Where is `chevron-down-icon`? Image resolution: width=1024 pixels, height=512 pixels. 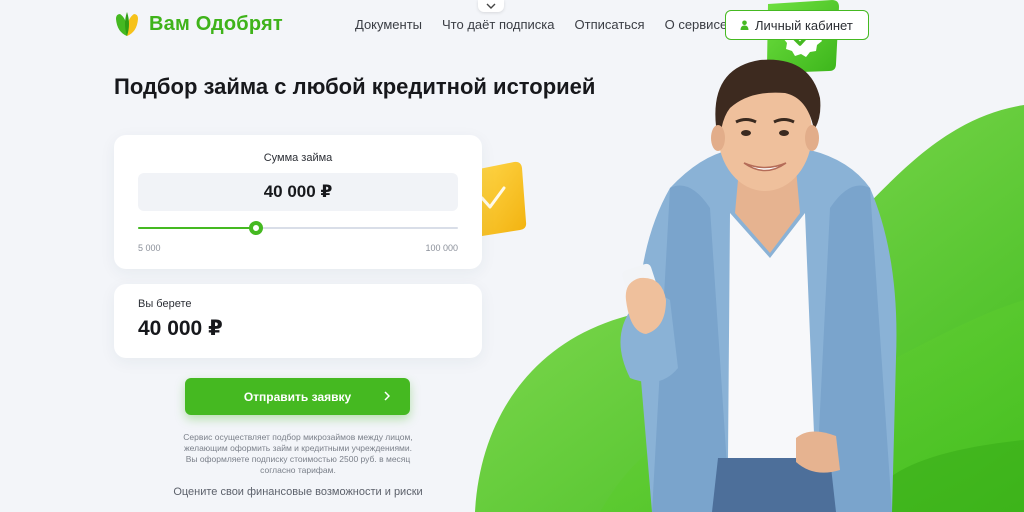
chevron-down-icon is located at coordinates (491, 6).